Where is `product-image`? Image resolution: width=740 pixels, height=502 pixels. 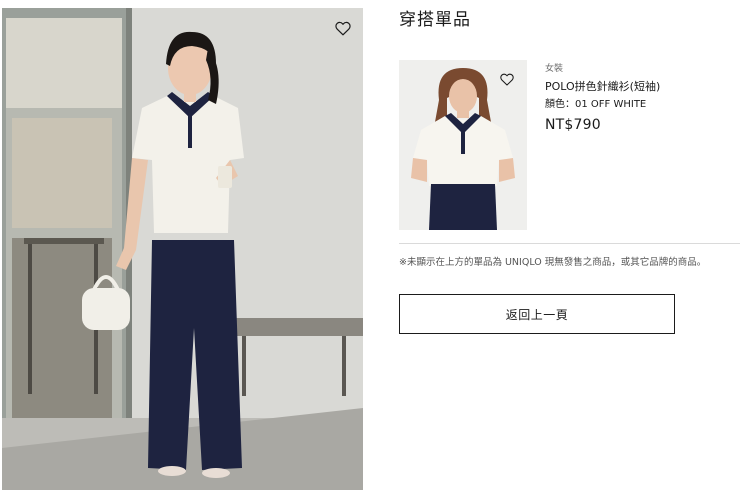
product-image is located at coordinates (463, 145).